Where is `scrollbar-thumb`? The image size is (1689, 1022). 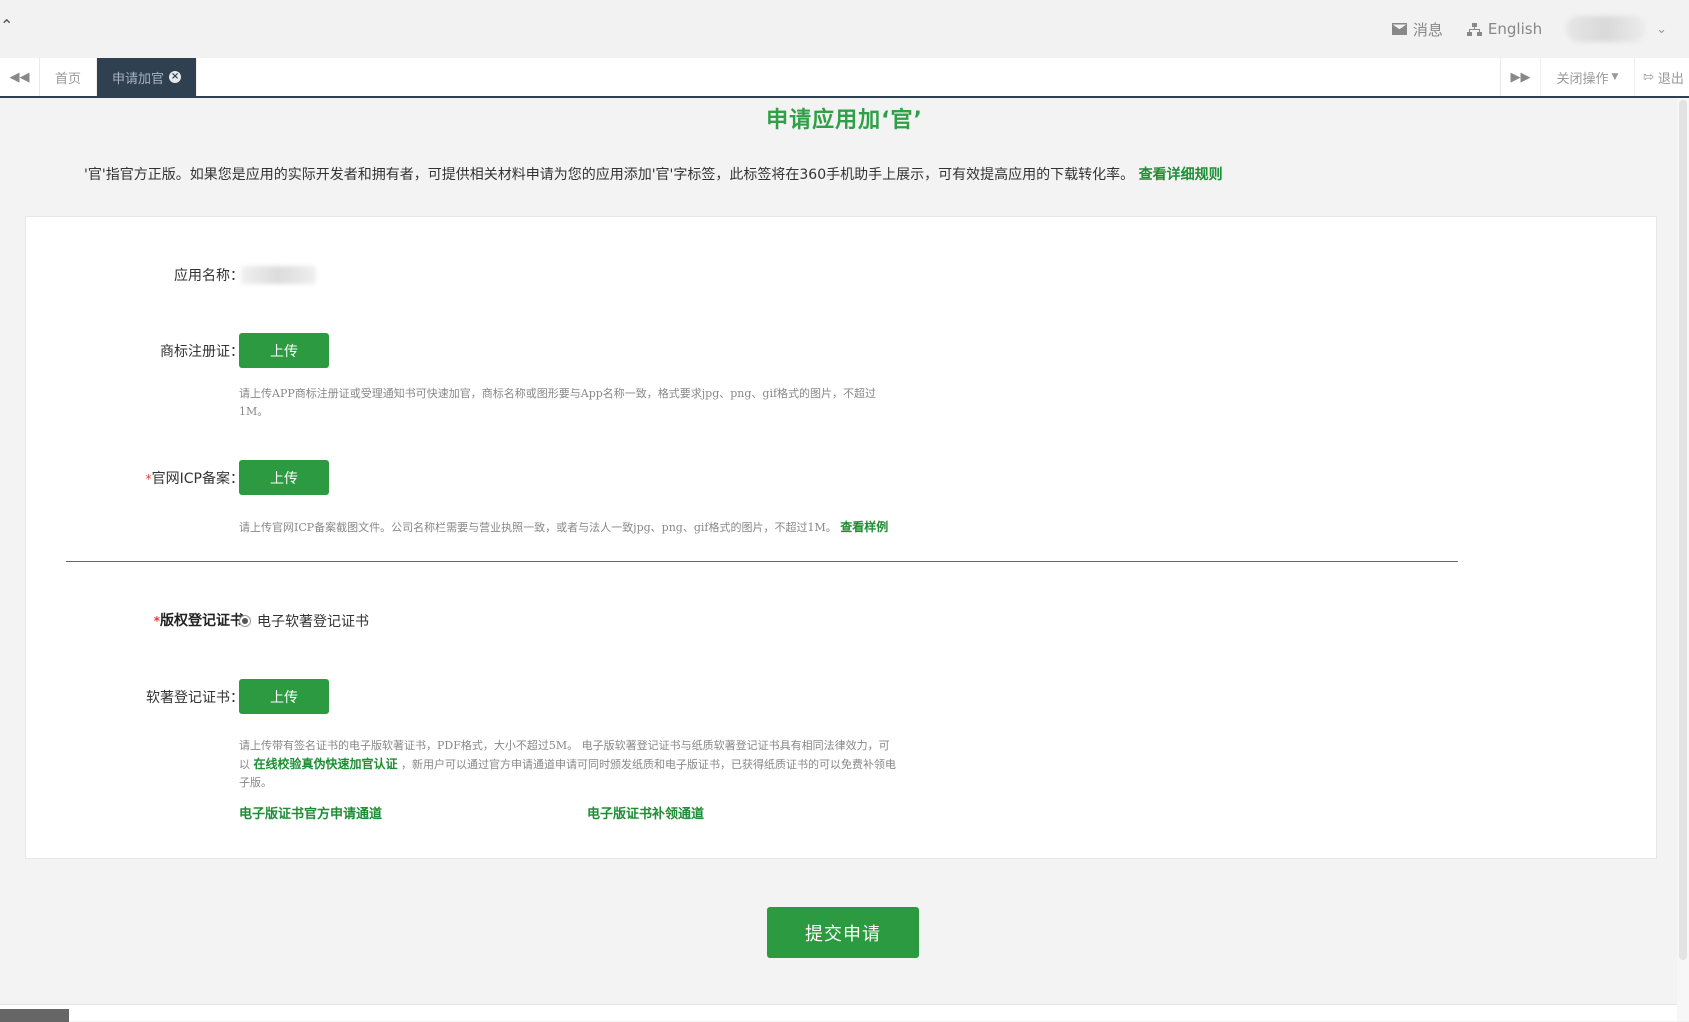
scrollbar-thumb is located at coordinates (1683, 530).